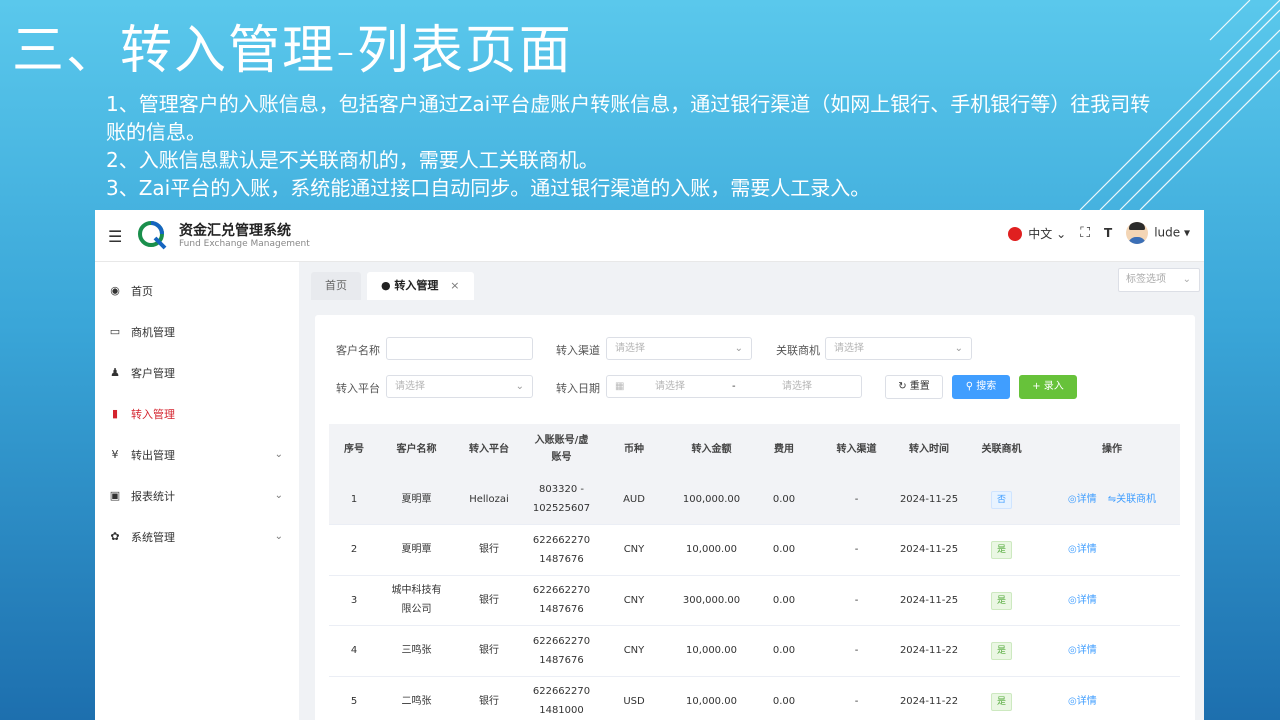 Image resolution: width=1280 pixels, height=720 pixels. I want to click on menu-toggle-icon: ☰, so click(115, 236).